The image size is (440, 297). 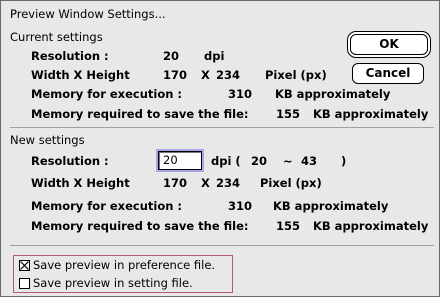 I want to click on cancel-button: Cancel, so click(x=388, y=73).